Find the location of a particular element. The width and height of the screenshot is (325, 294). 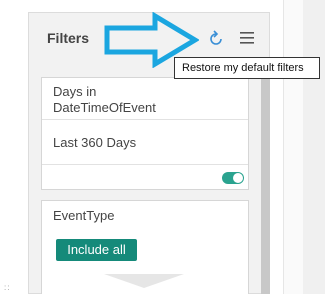

filter-label: Days in DateTimeOfEvent is located at coordinates (104, 99).